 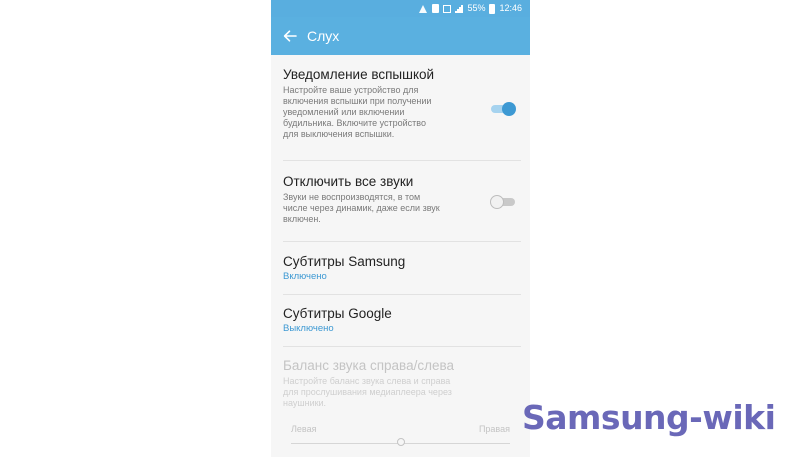 I want to click on back-button, so click(x=290, y=36).